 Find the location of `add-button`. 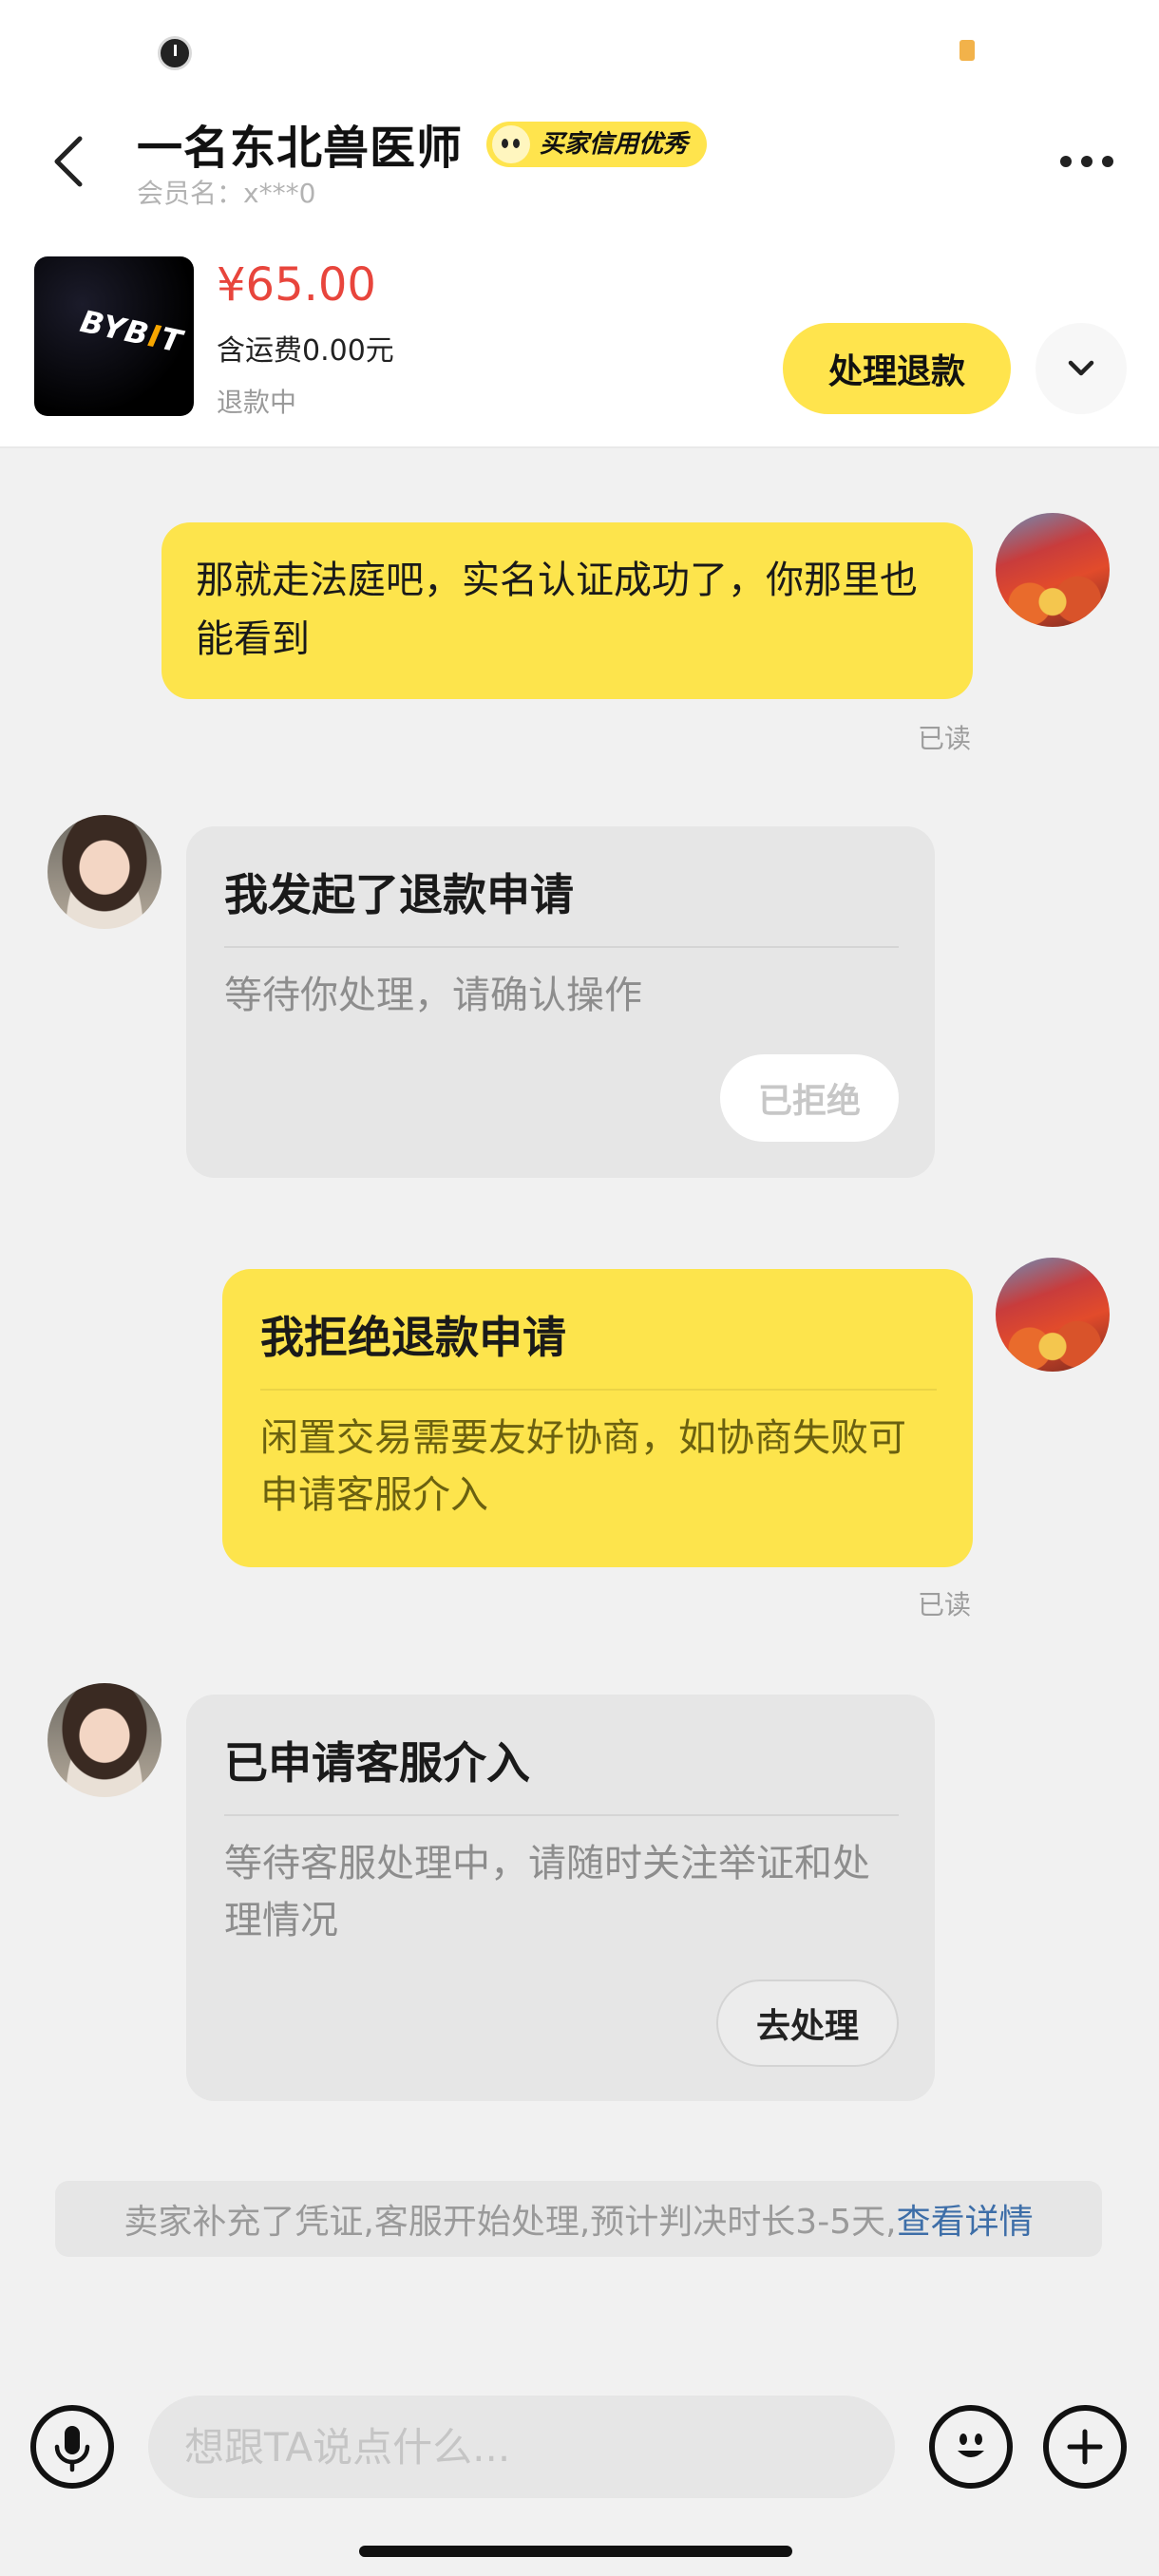

add-button is located at coordinates (1085, 2447).